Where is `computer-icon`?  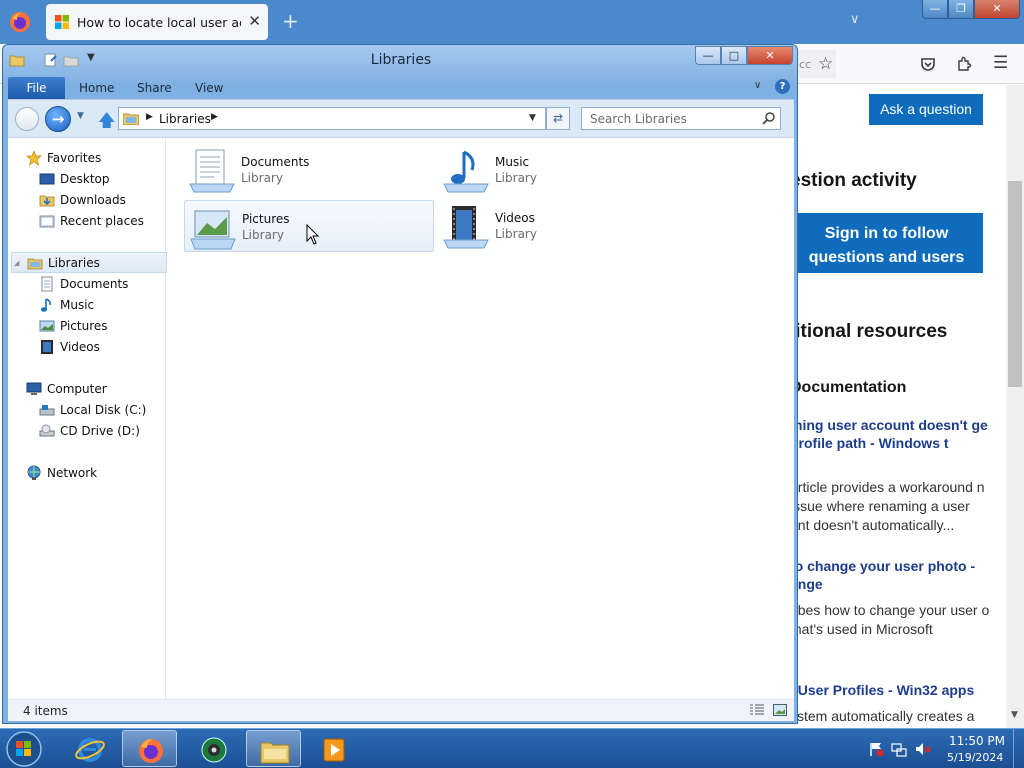 computer-icon is located at coordinates (34, 388).